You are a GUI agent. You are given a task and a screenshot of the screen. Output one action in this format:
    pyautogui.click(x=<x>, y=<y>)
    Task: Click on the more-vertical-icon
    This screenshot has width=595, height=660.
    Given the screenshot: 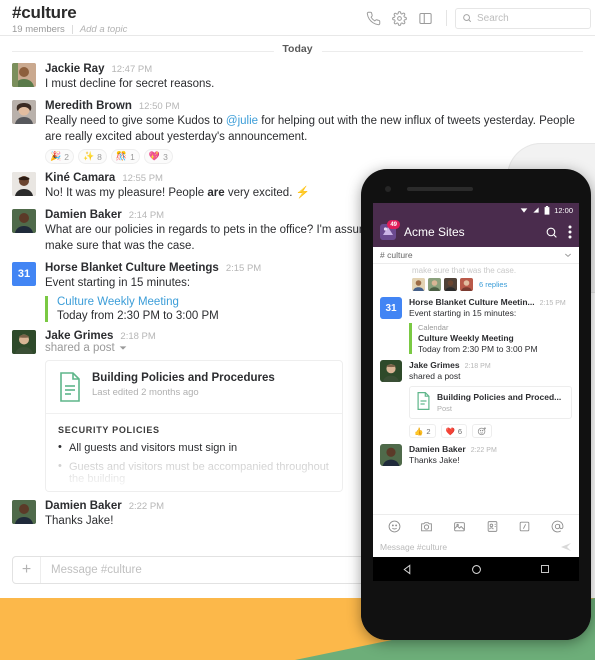 What is the action you would take?
    pyautogui.click(x=570, y=232)
    